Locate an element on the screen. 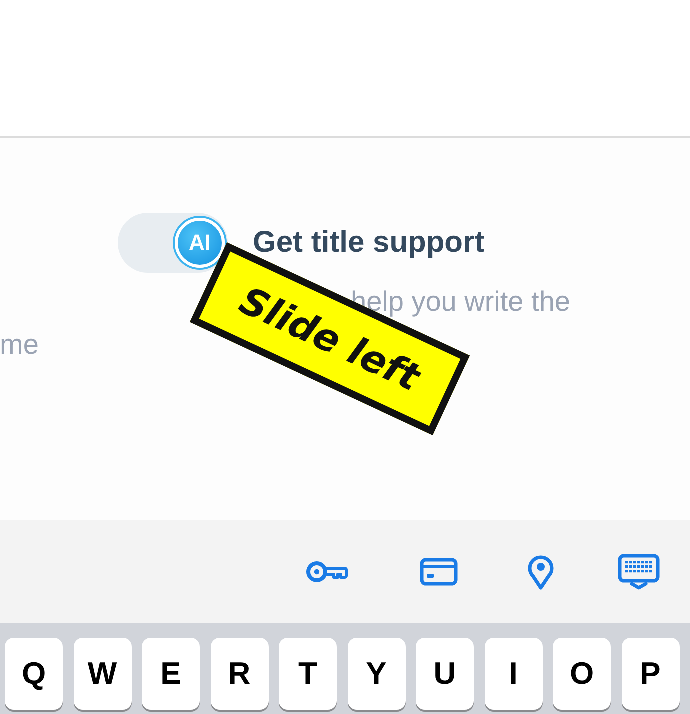  keyboard-key: W is located at coordinates (103, 674).